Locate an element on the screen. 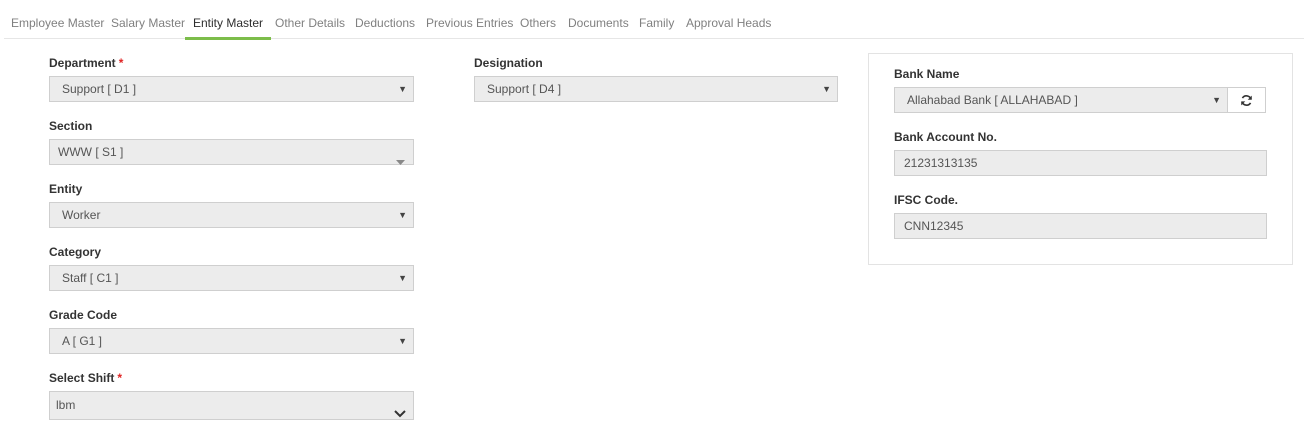 The height and width of the screenshot is (442, 1304). chevron-down-icon is located at coordinates (400, 414).